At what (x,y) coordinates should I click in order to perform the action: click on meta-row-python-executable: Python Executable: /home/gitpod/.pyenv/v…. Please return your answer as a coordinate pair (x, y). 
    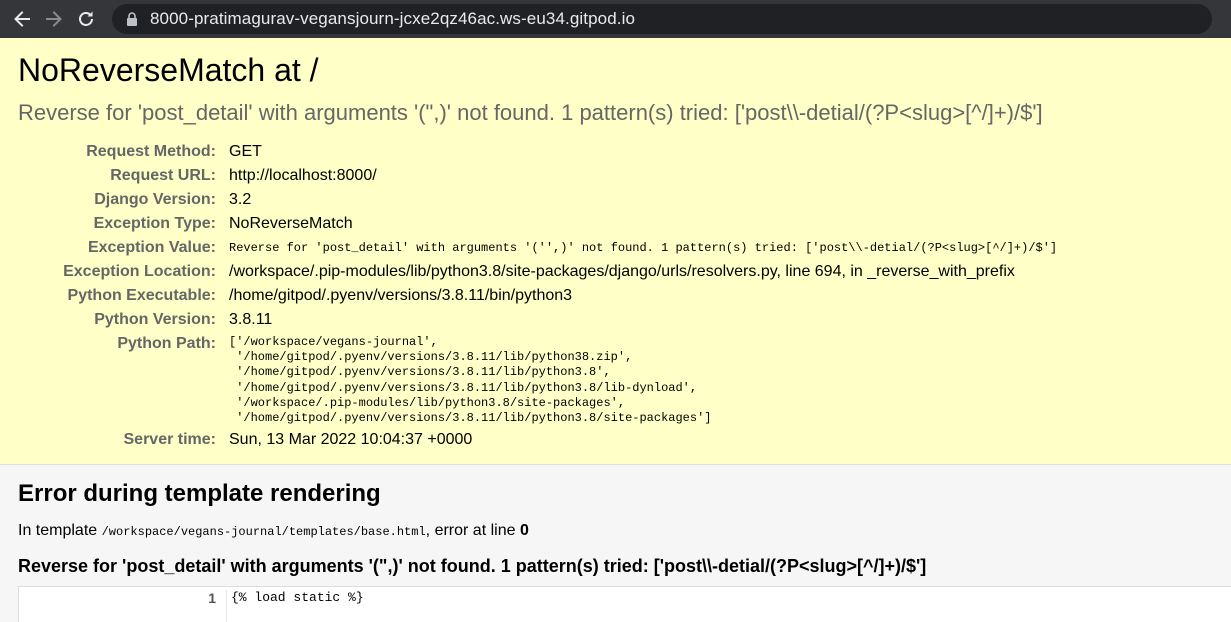
    Looking at the image, I should click on (537, 296).